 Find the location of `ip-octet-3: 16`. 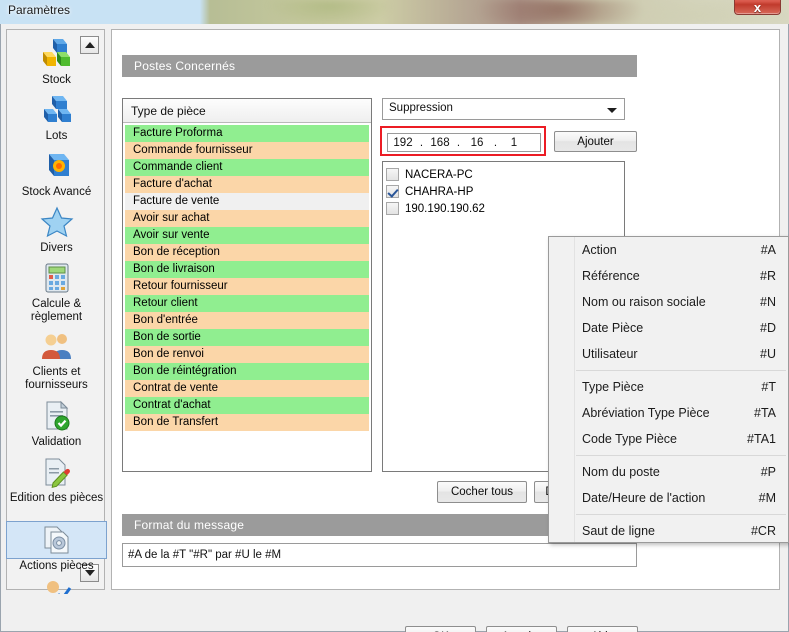

ip-octet-3: 16 is located at coordinates (477, 143).